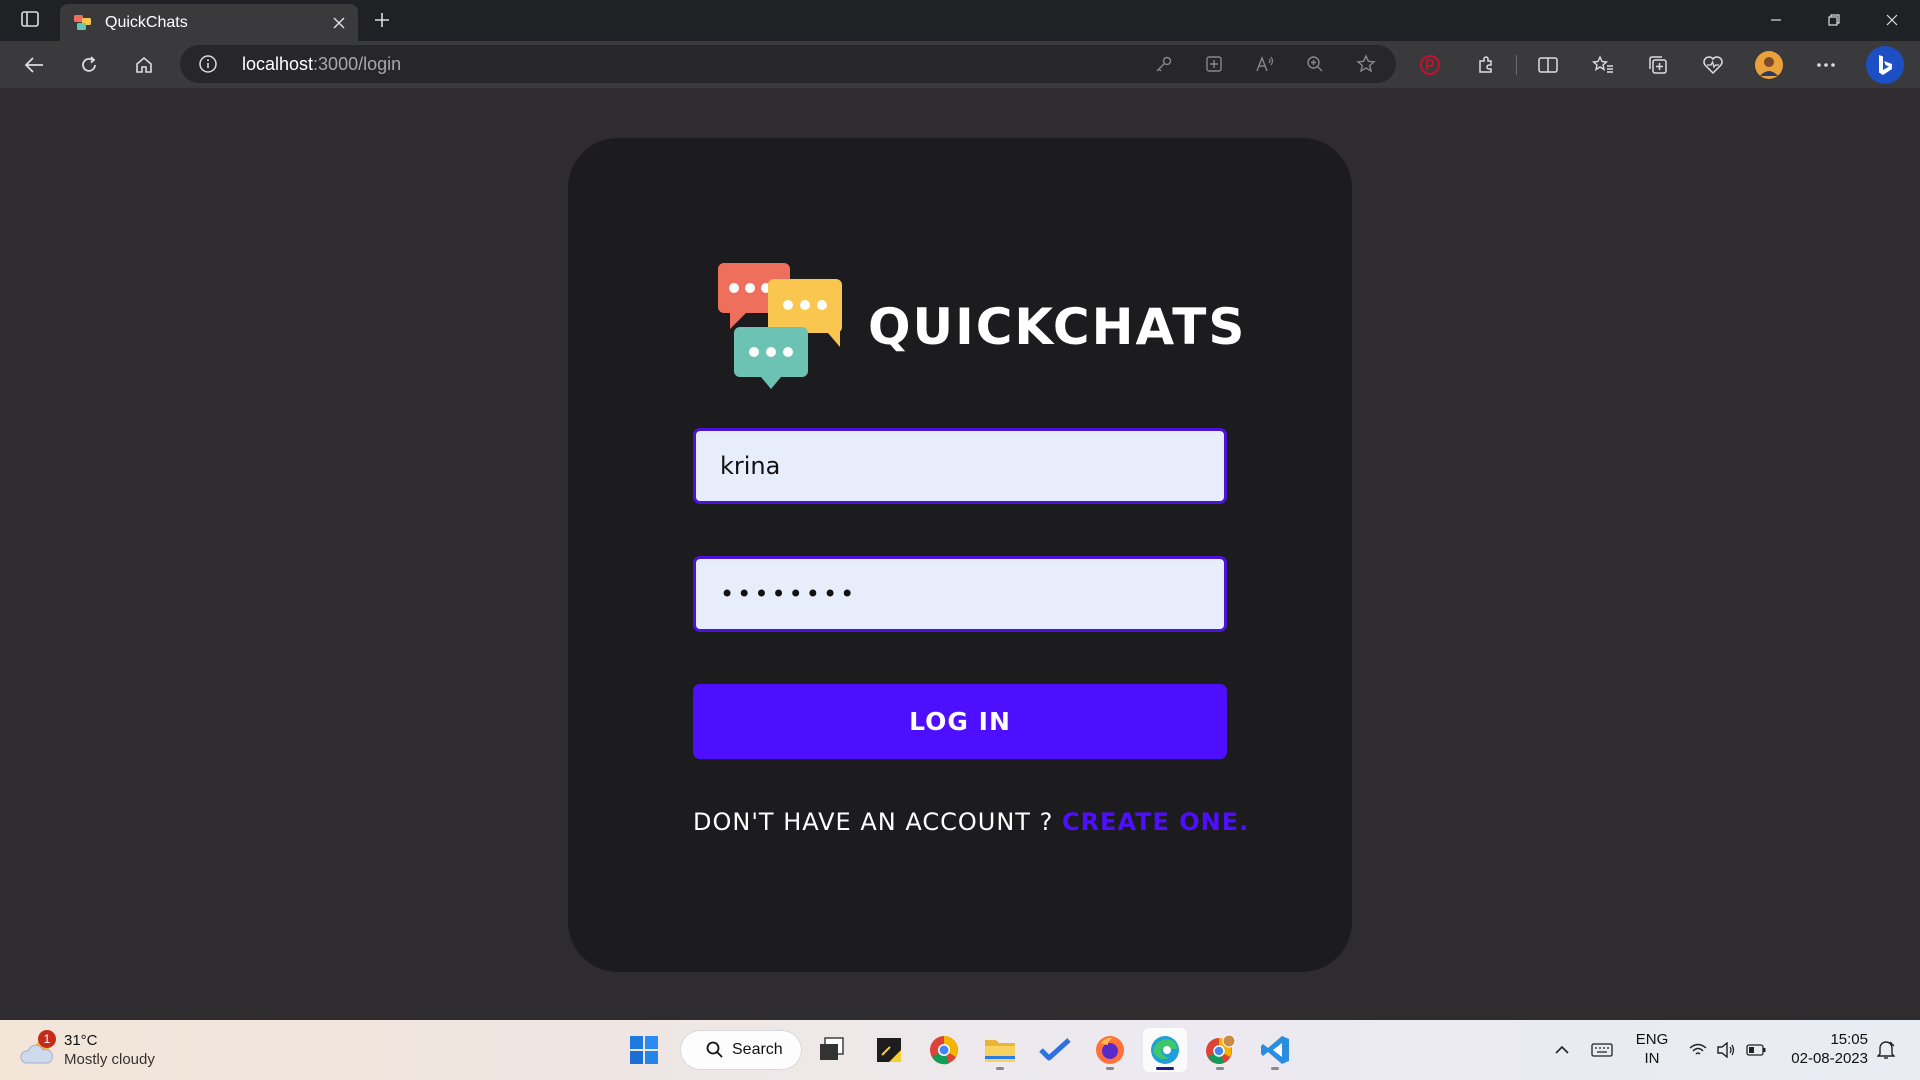 This screenshot has width=1920, height=1080. Describe the element at coordinates (780, 326) in the screenshot. I see `quickchats-logo-icon` at that location.